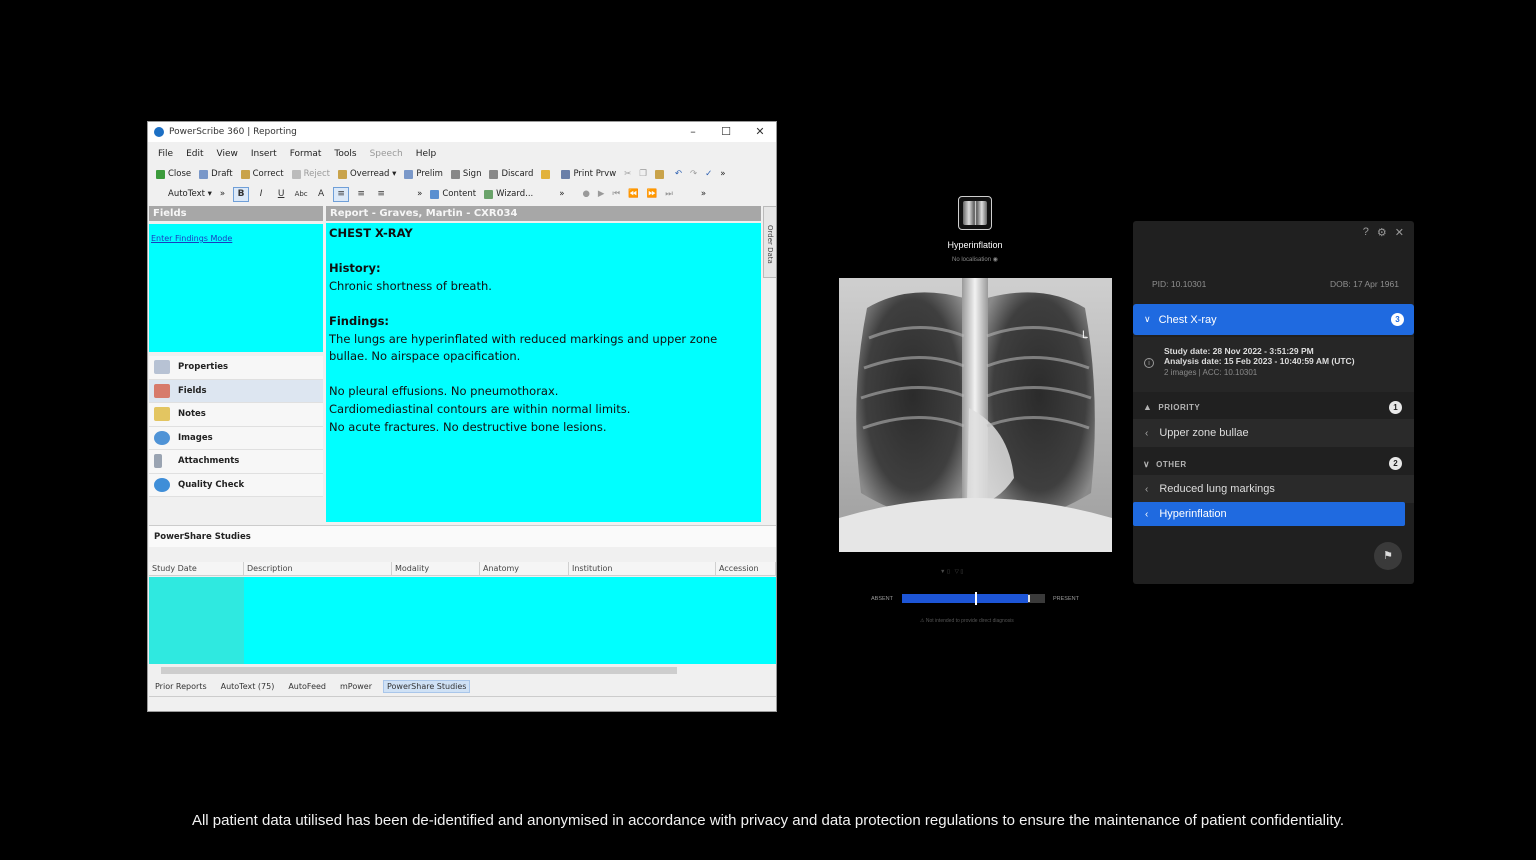 Image resolution: width=1536 pixels, height=860 pixels. I want to click on underline-button: U, so click(281, 194).